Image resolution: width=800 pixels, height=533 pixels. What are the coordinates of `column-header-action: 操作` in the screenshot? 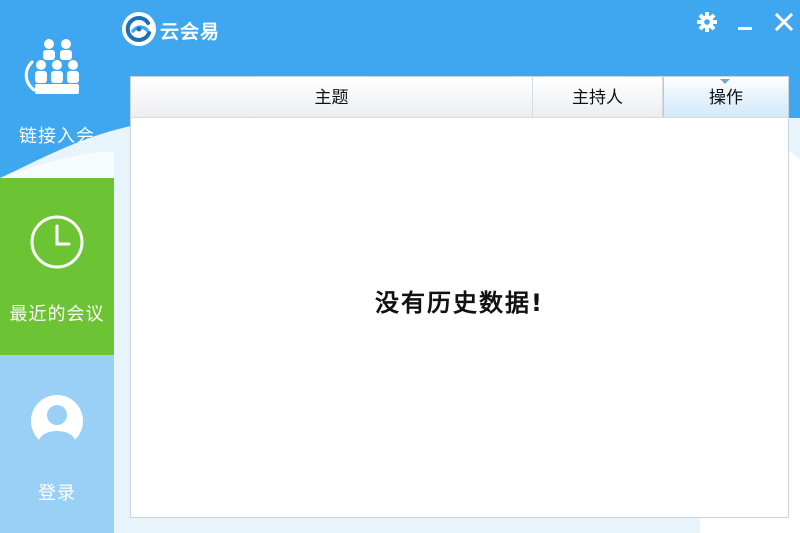 It's located at (725, 97).